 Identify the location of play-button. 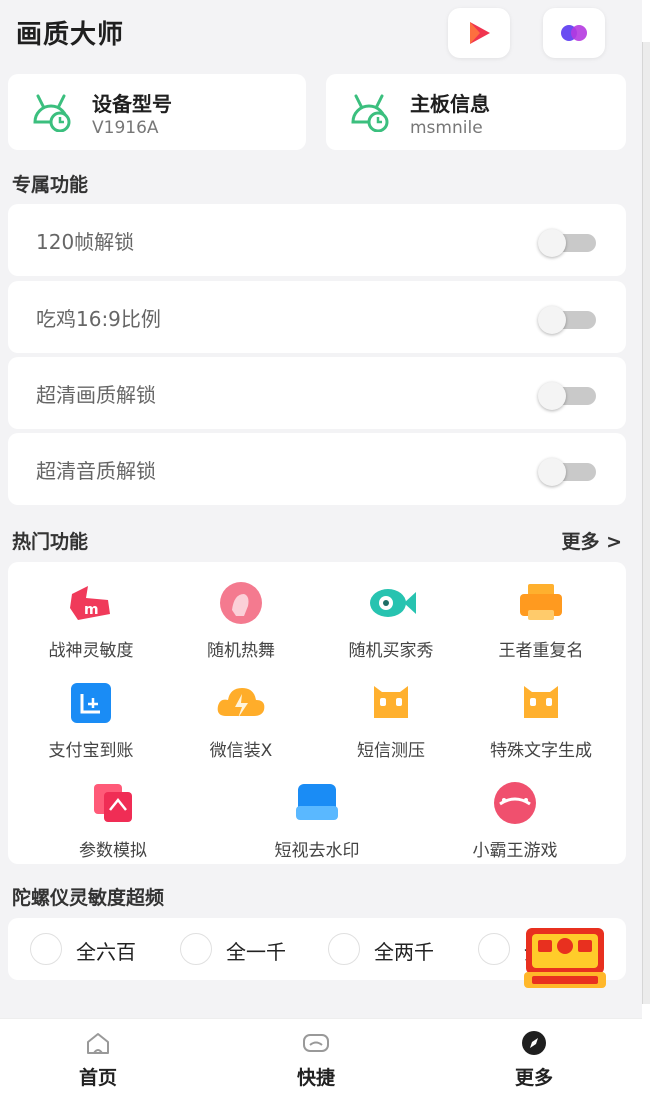
(479, 33).